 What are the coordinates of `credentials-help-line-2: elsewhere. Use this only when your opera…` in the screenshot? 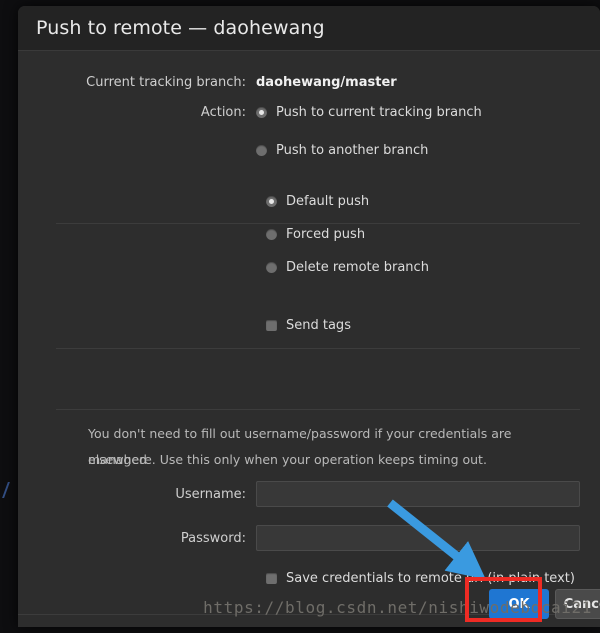 It's located at (287, 459).